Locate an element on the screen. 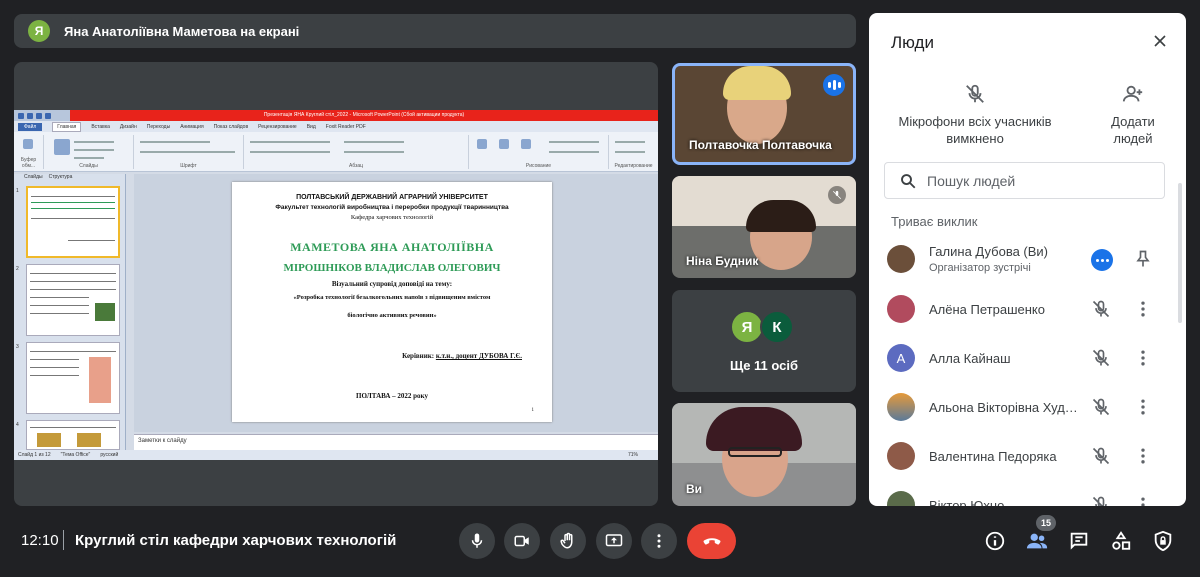 The image size is (1200, 577). ppt-tab: Вставка is located at coordinates (100, 126).